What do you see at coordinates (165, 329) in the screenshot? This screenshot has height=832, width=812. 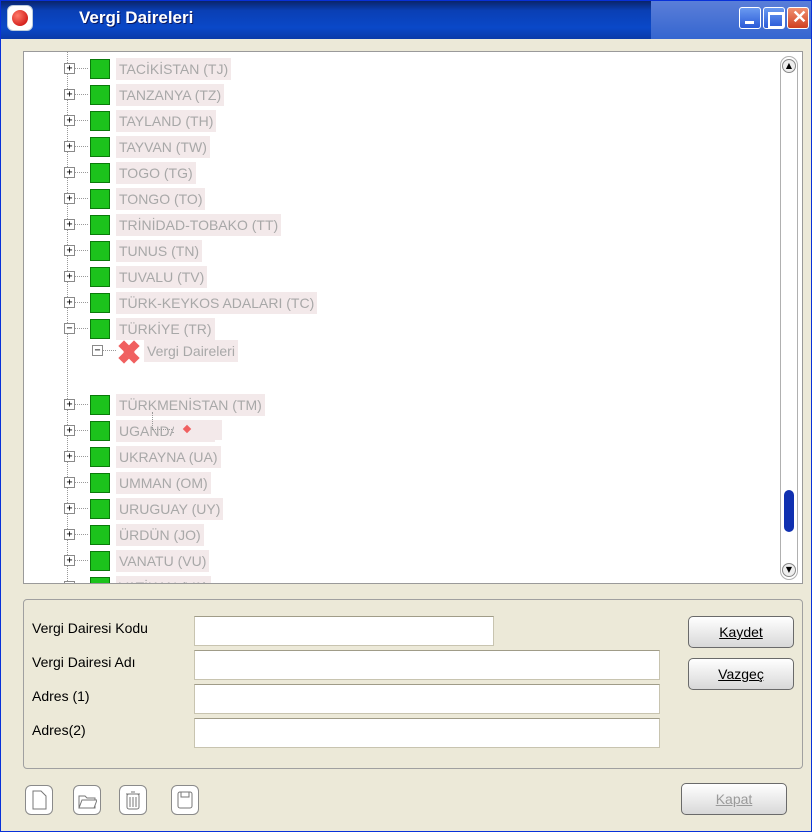 I see `tree-node-label: TÜRKİYE (TR)` at bounding box center [165, 329].